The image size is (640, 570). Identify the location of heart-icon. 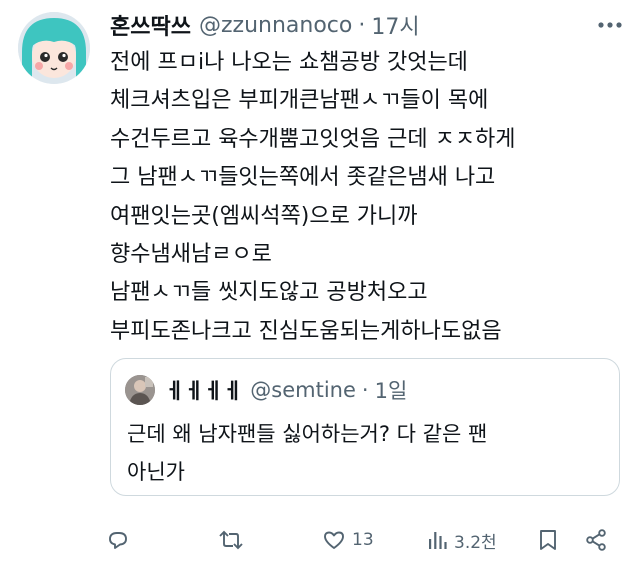
(334, 540).